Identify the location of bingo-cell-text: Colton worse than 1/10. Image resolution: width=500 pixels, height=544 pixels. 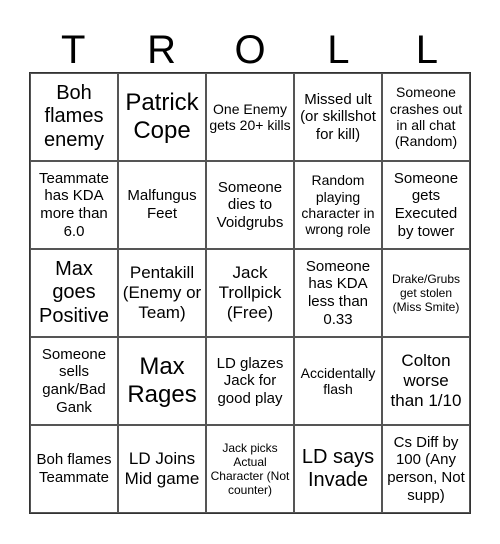
(426, 380).